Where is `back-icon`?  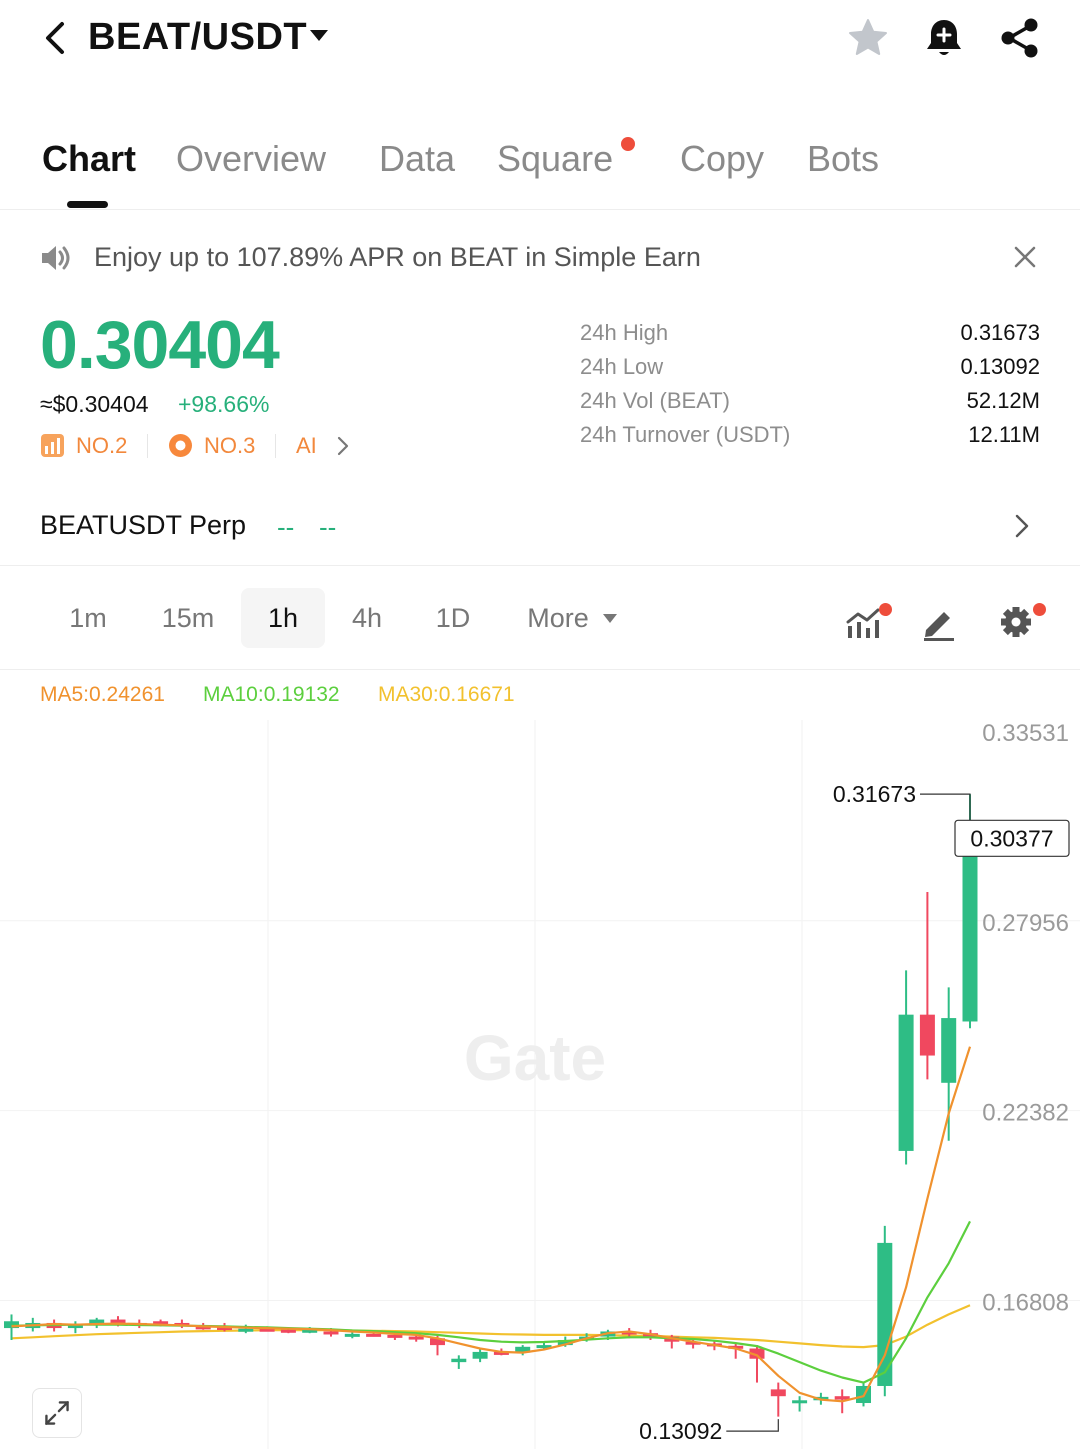 back-icon is located at coordinates (56, 38).